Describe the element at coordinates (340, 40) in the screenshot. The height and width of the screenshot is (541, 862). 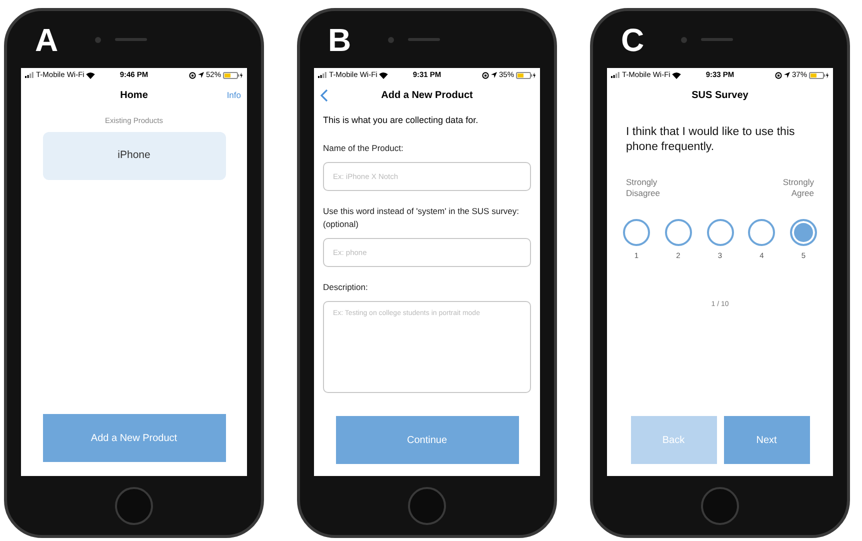
I see `panel-letter: B` at that location.